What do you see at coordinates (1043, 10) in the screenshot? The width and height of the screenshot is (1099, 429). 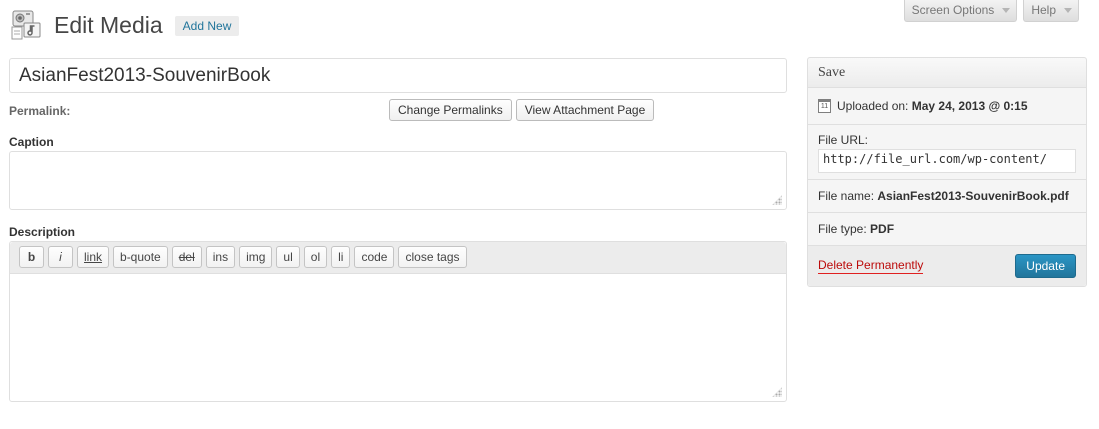 I see `help-label: Help` at bounding box center [1043, 10].